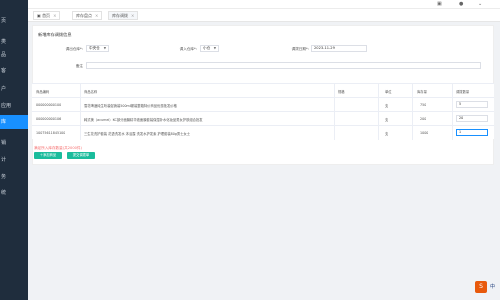  Describe the element at coordinates (143, 120) in the screenshot. I see `cell-name: 韩式美（acumei）KC部分面膜精华液面膜套装保湿补水化妆品男女护肤组合批发` at that location.